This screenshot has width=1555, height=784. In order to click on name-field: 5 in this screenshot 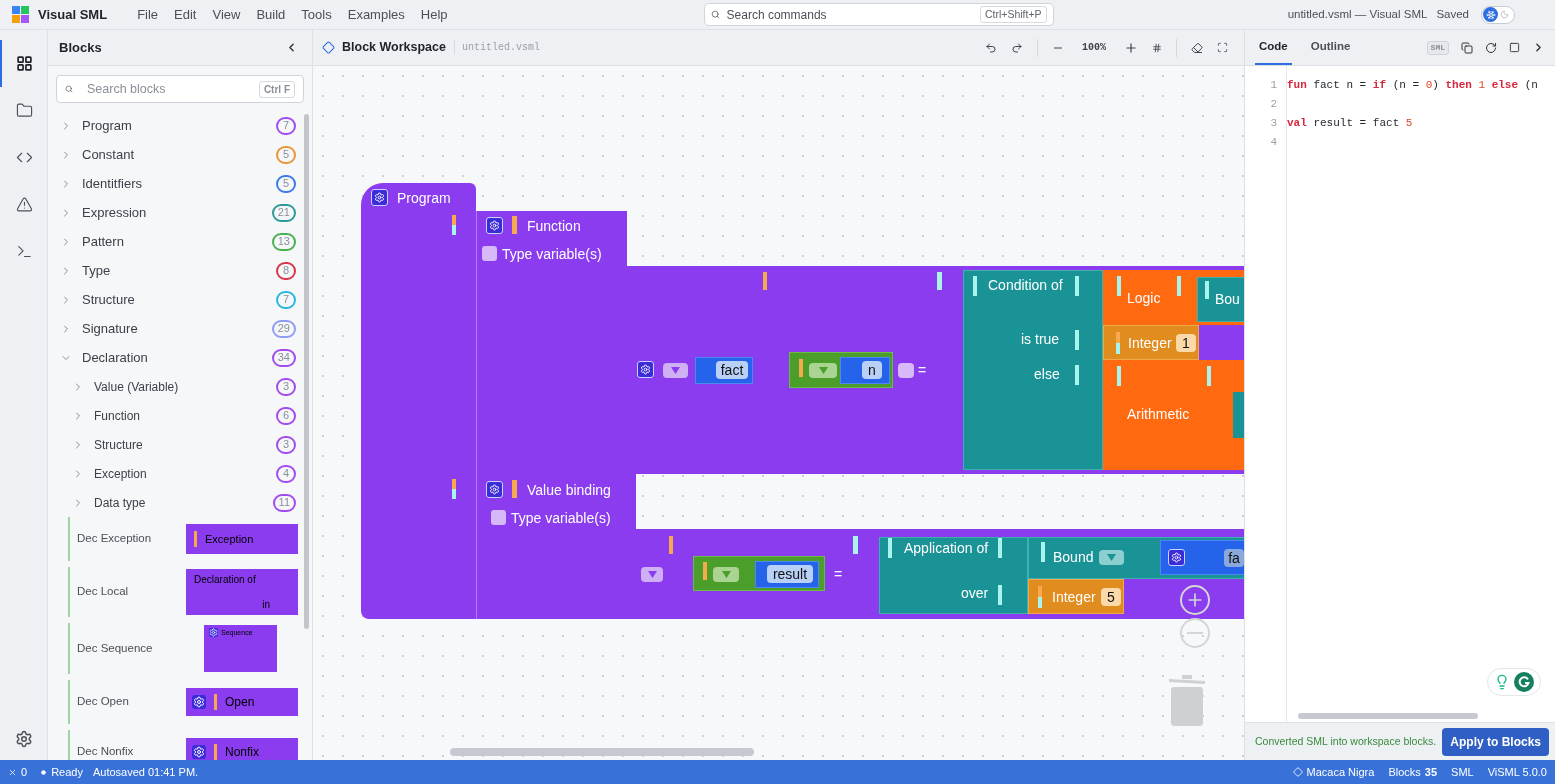, I will do `click(1111, 597)`.